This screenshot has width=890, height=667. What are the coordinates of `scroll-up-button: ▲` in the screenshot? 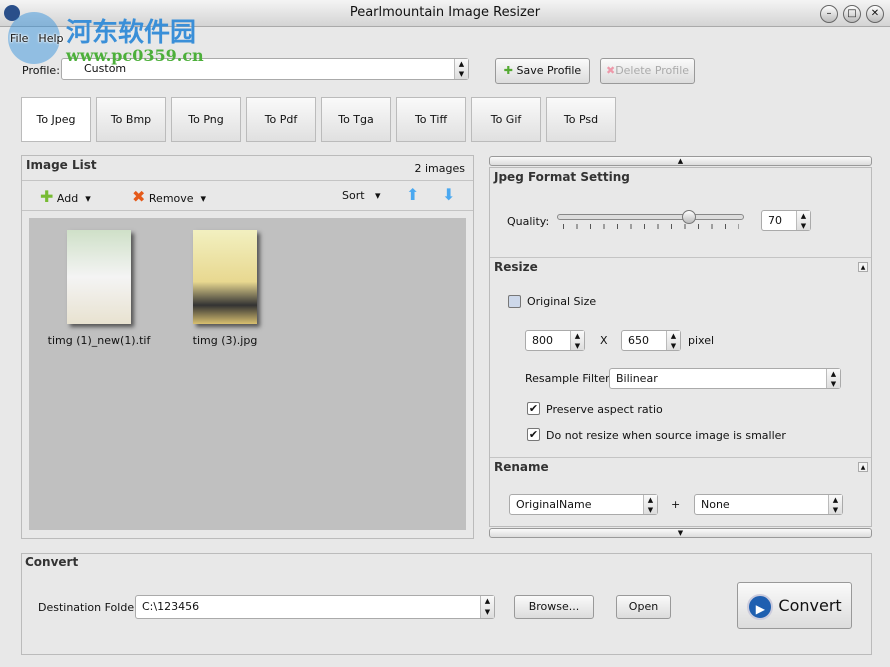 It's located at (680, 161).